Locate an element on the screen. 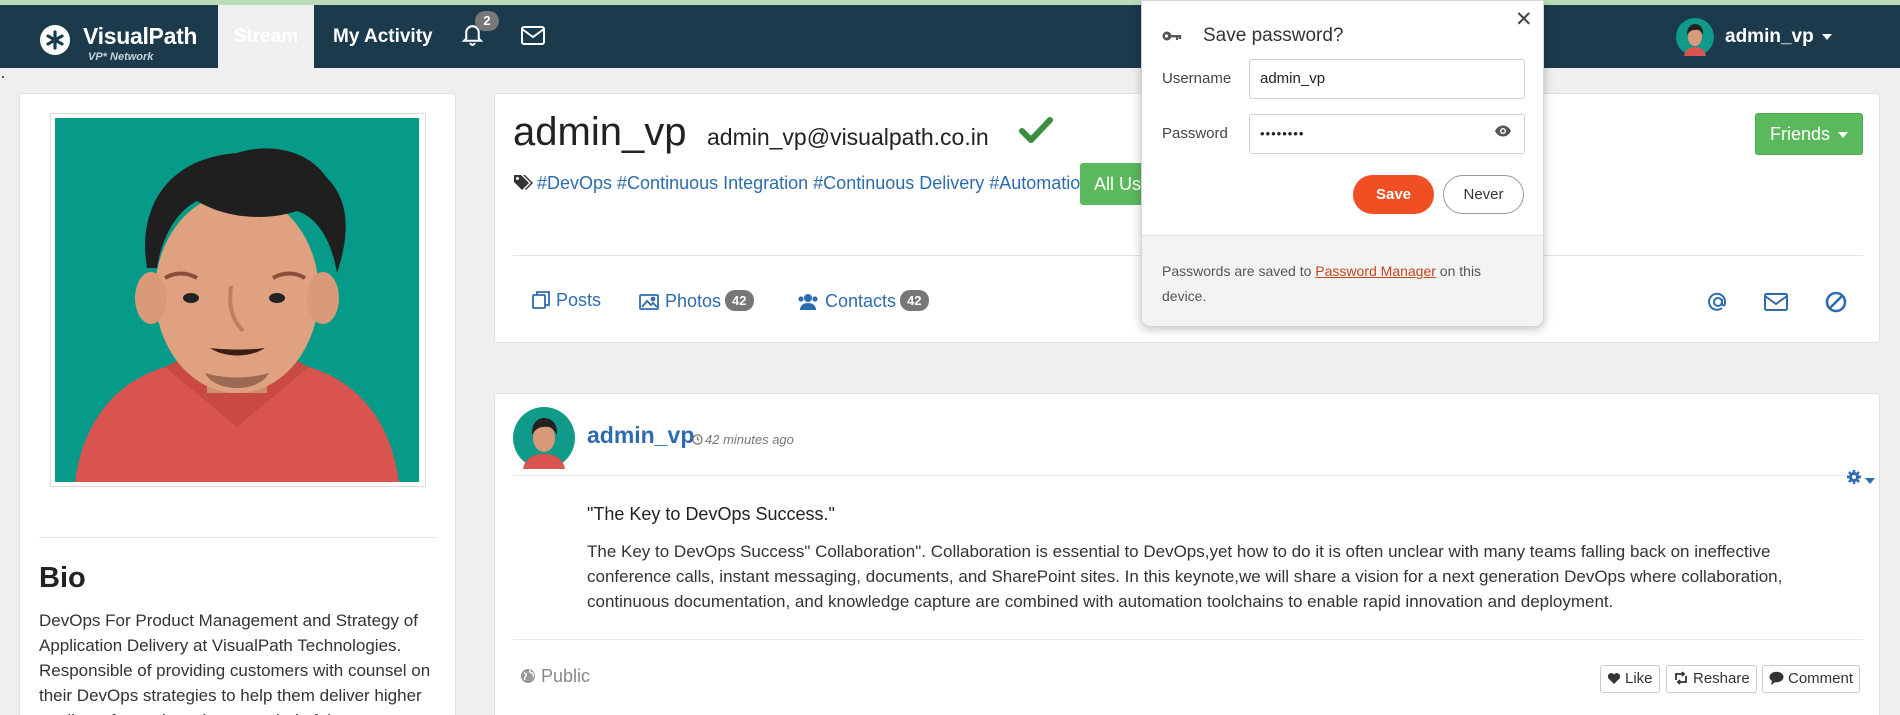 This screenshot has width=1900, height=715. profile-email: admin_vp@visualpath.co.in is located at coordinates (848, 137).